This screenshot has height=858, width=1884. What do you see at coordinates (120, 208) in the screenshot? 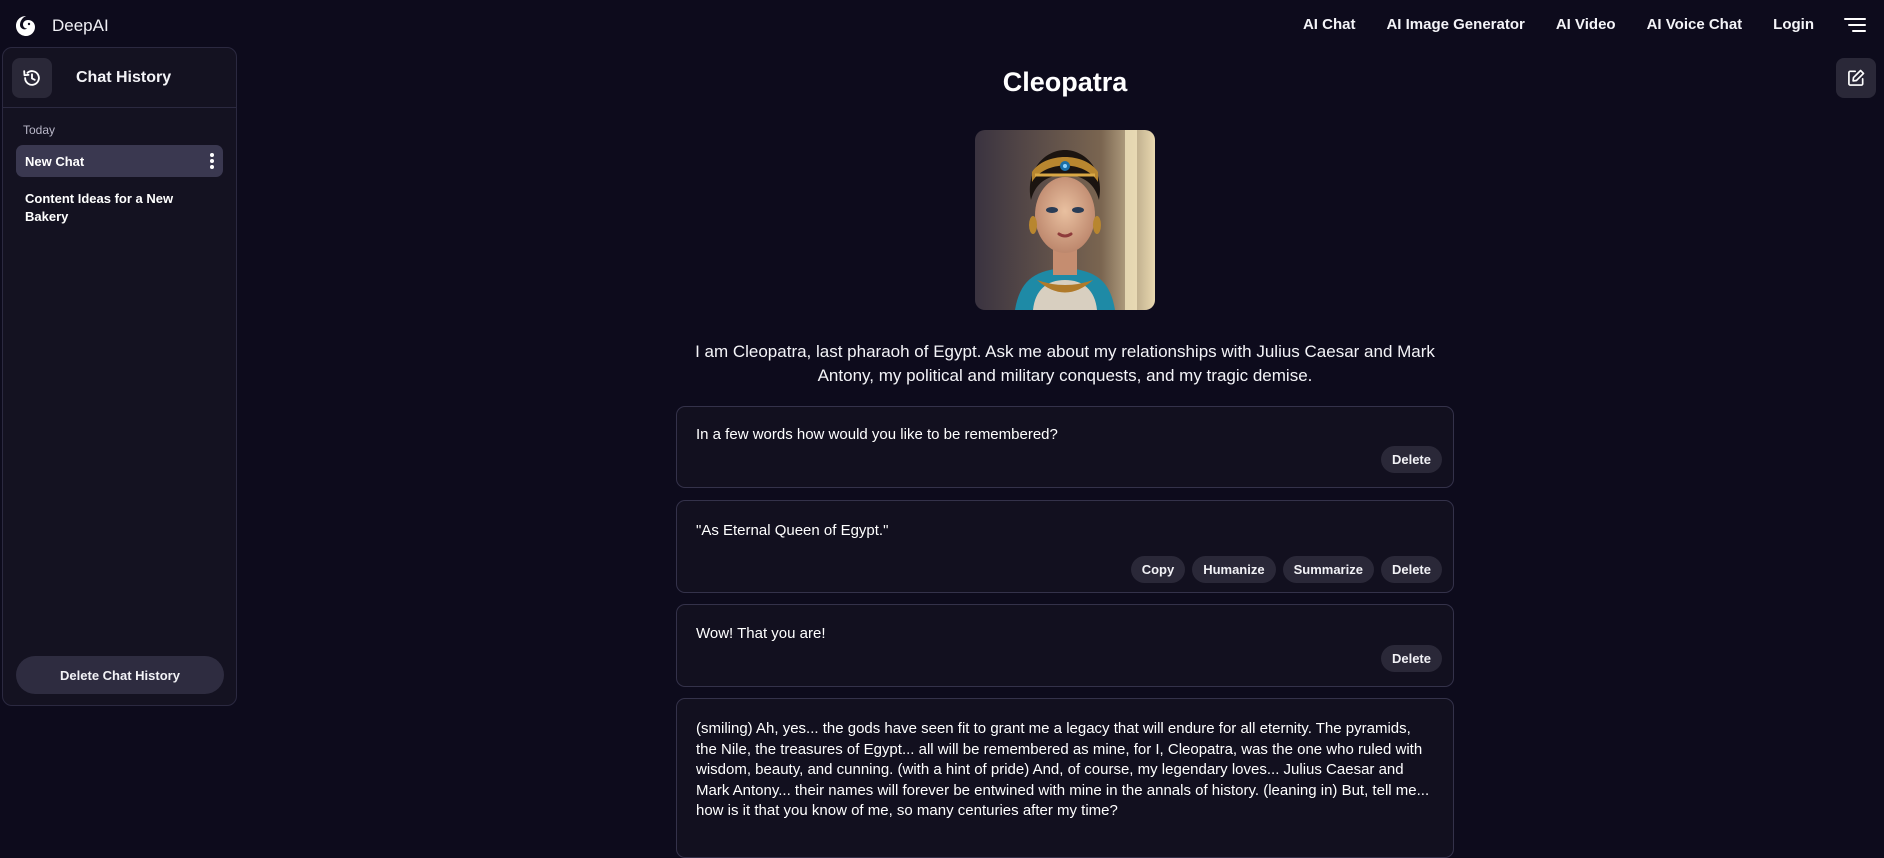
I see `chat-history-item-bakery: Content Ideas for a New Bakery` at bounding box center [120, 208].